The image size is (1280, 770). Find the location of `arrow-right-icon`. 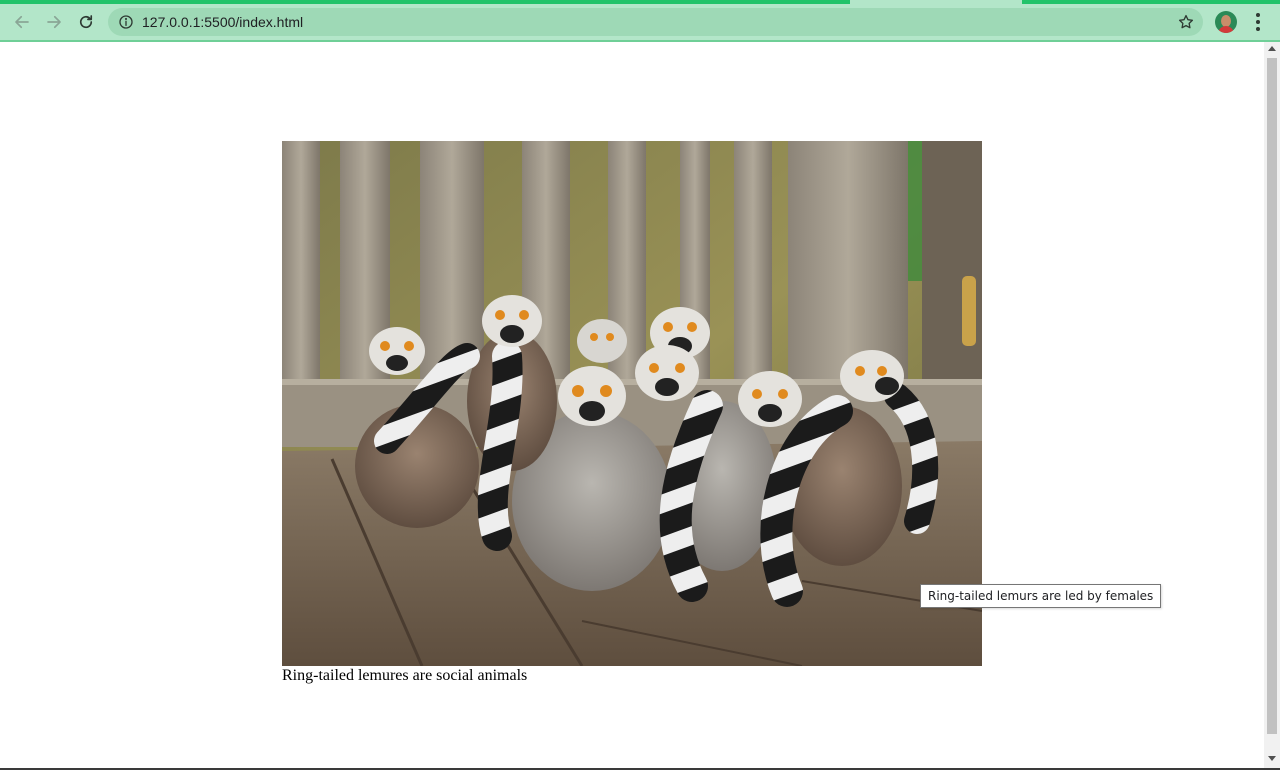

arrow-right-icon is located at coordinates (54, 22).